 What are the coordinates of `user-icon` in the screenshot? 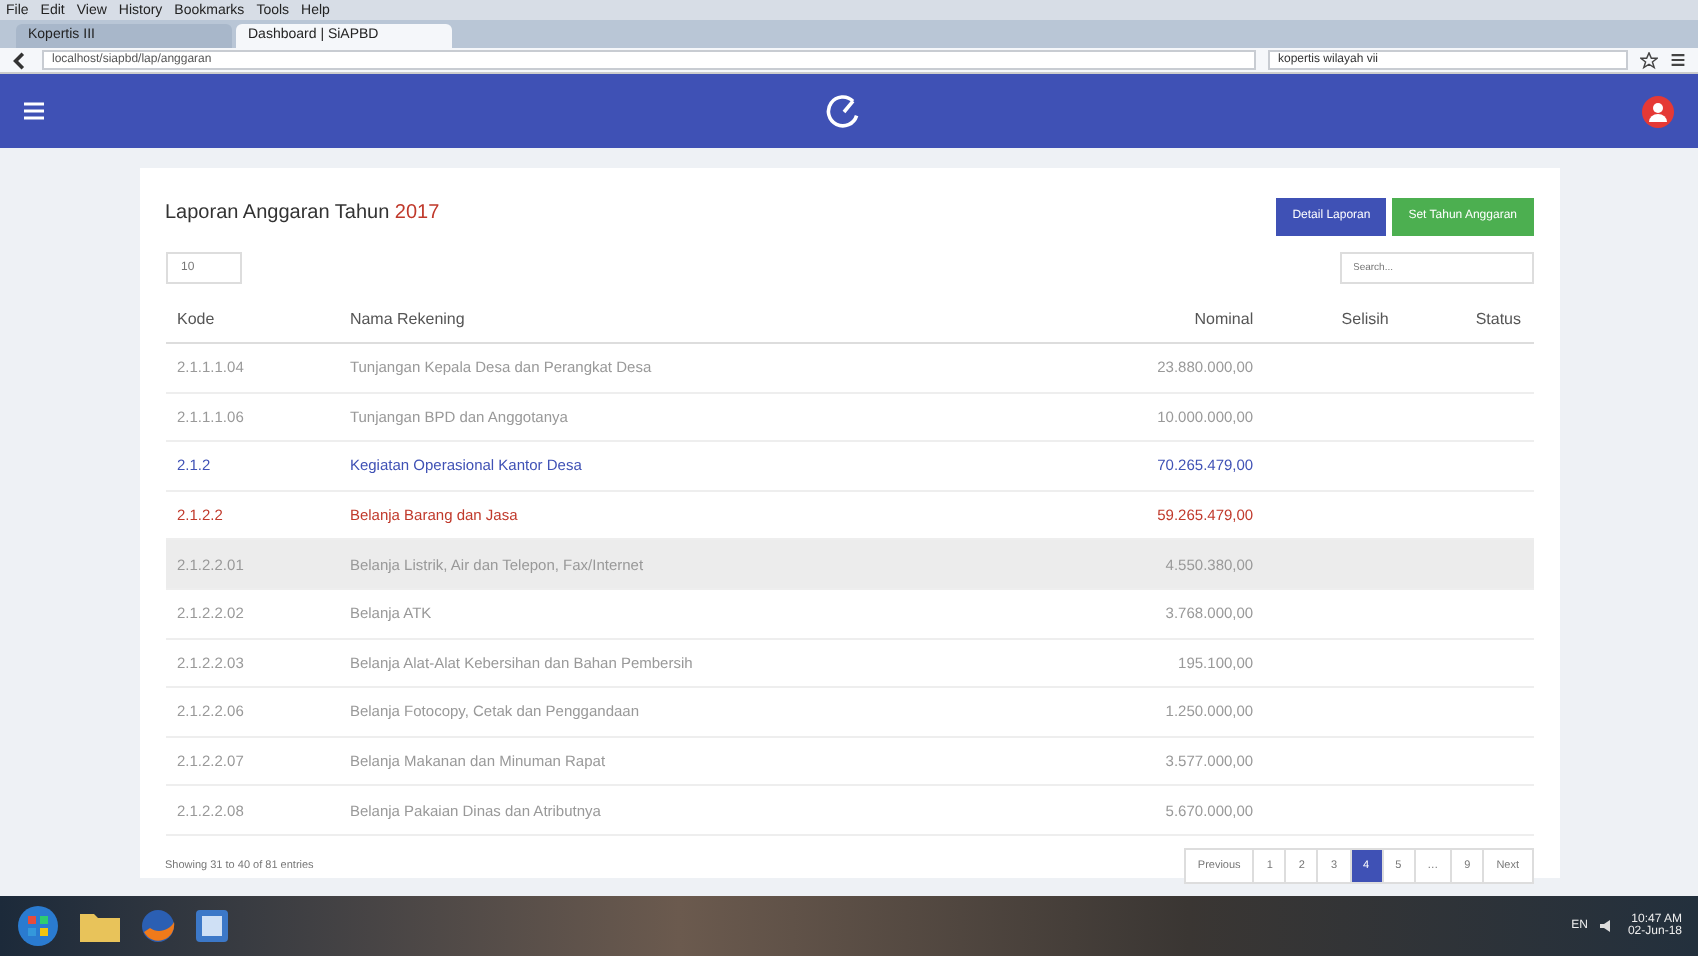 It's located at (1658, 111).